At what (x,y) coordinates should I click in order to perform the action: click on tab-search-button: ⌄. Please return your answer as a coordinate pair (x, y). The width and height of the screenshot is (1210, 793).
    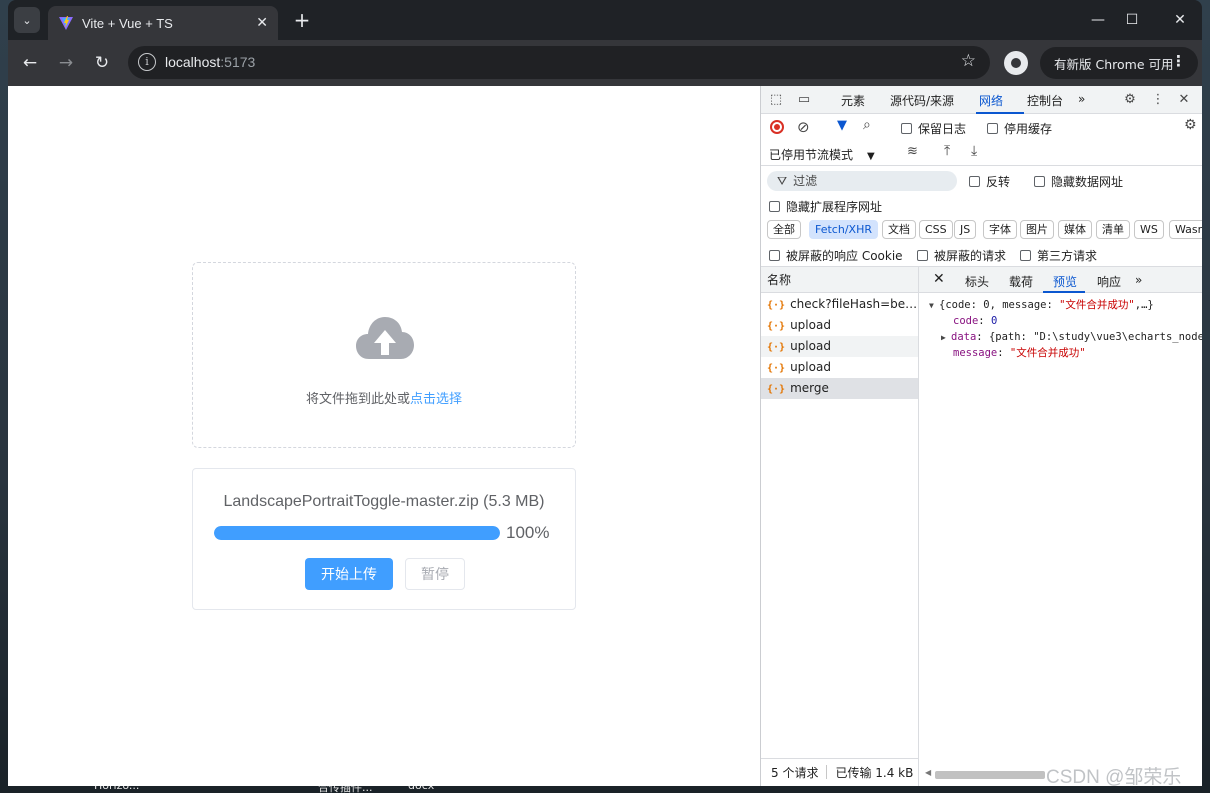
    Looking at the image, I should click on (27, 20).